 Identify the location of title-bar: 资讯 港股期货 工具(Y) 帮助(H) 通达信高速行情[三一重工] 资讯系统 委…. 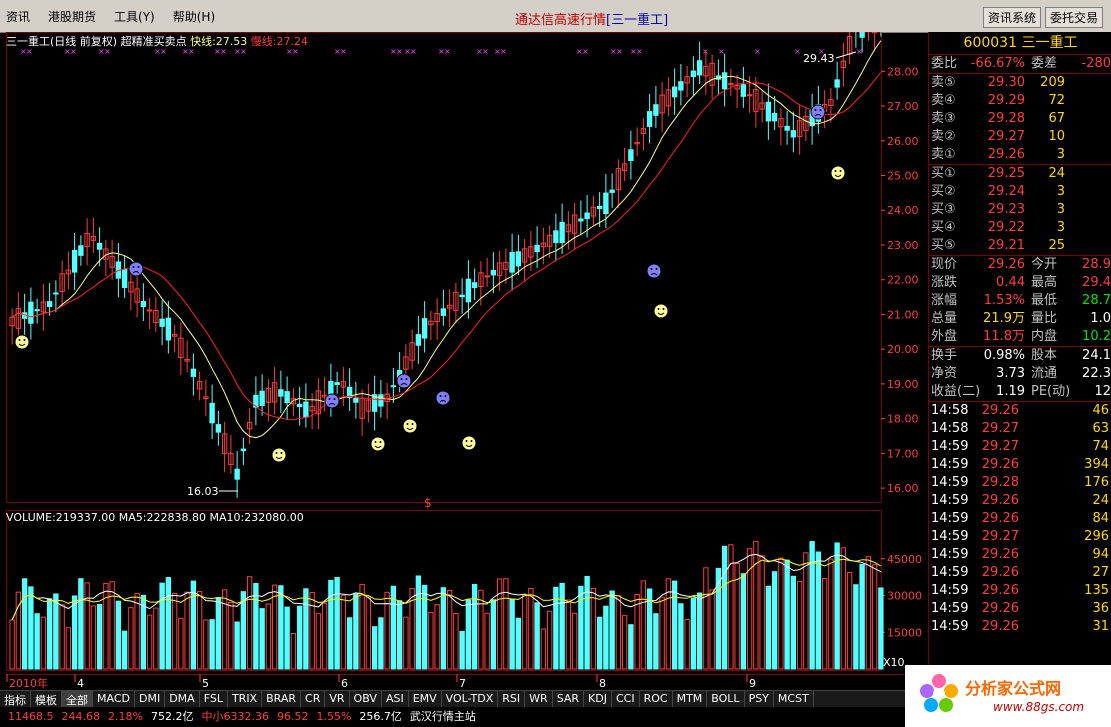
(555, 16).